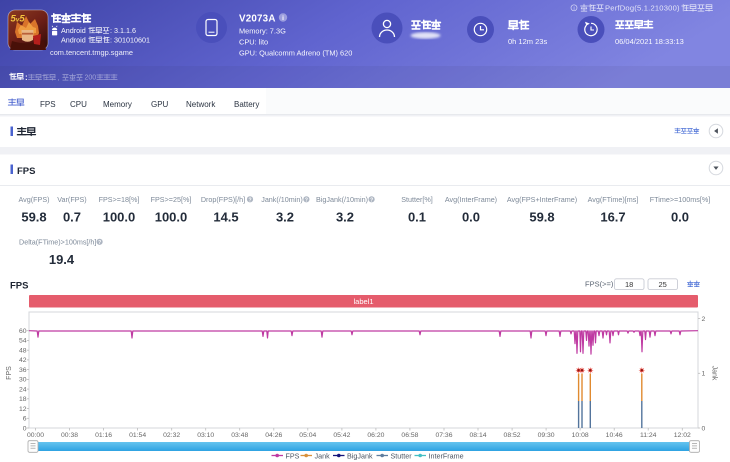  I want to click on svg-text: 12:02, so click(682, 435).